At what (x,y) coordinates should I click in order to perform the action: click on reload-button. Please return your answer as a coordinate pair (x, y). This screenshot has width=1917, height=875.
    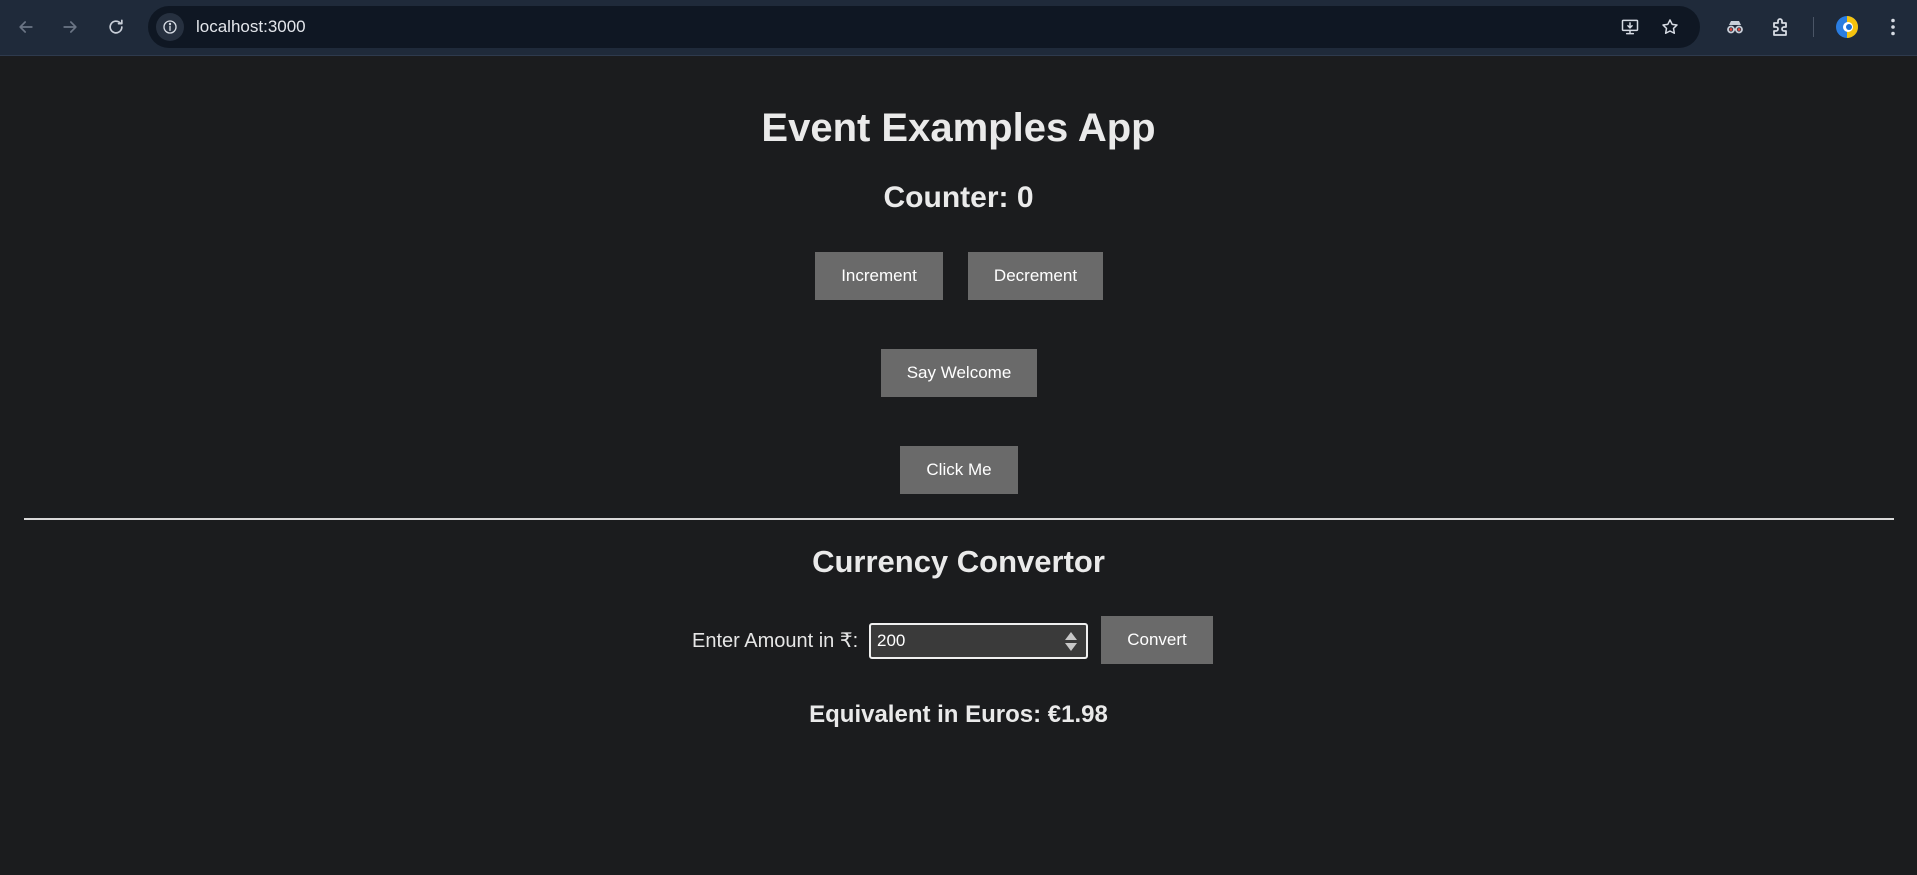
    Looking at the image, I should click on (116, 27).